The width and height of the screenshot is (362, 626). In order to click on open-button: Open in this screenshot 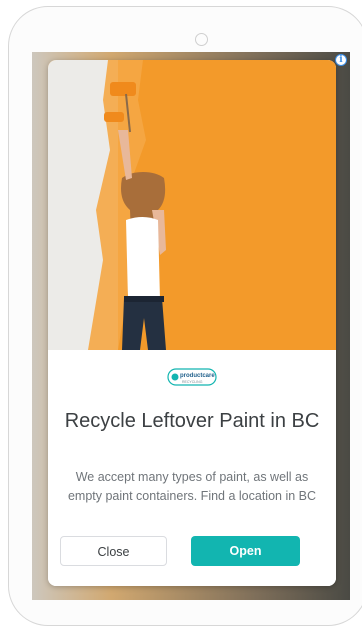, I will do `click(245, 551)`.